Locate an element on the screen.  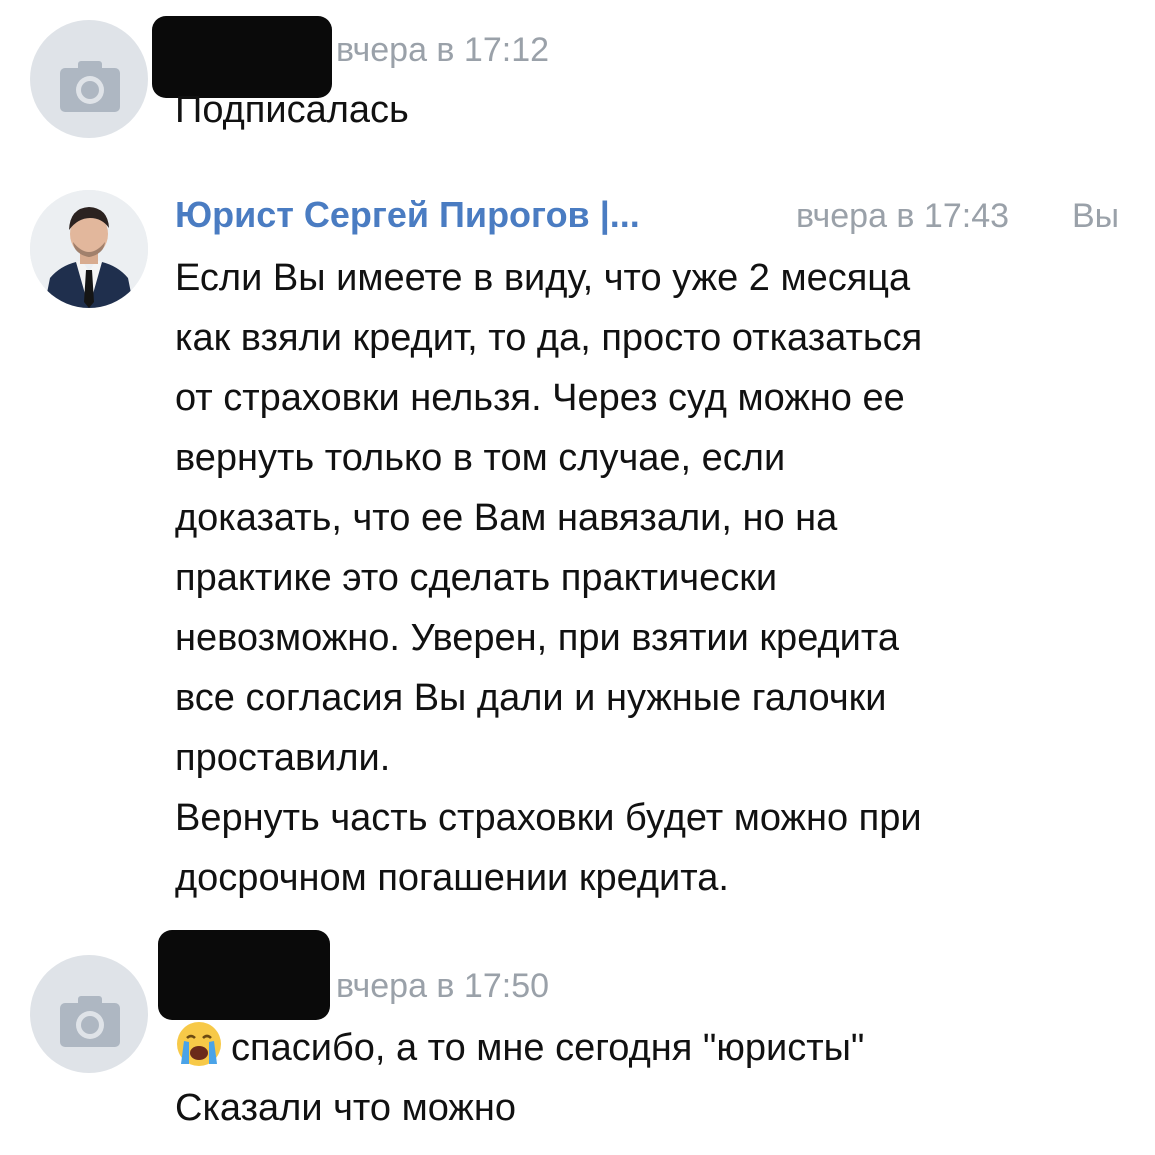
you-label: Вы is located at coordinates (1096, 216).